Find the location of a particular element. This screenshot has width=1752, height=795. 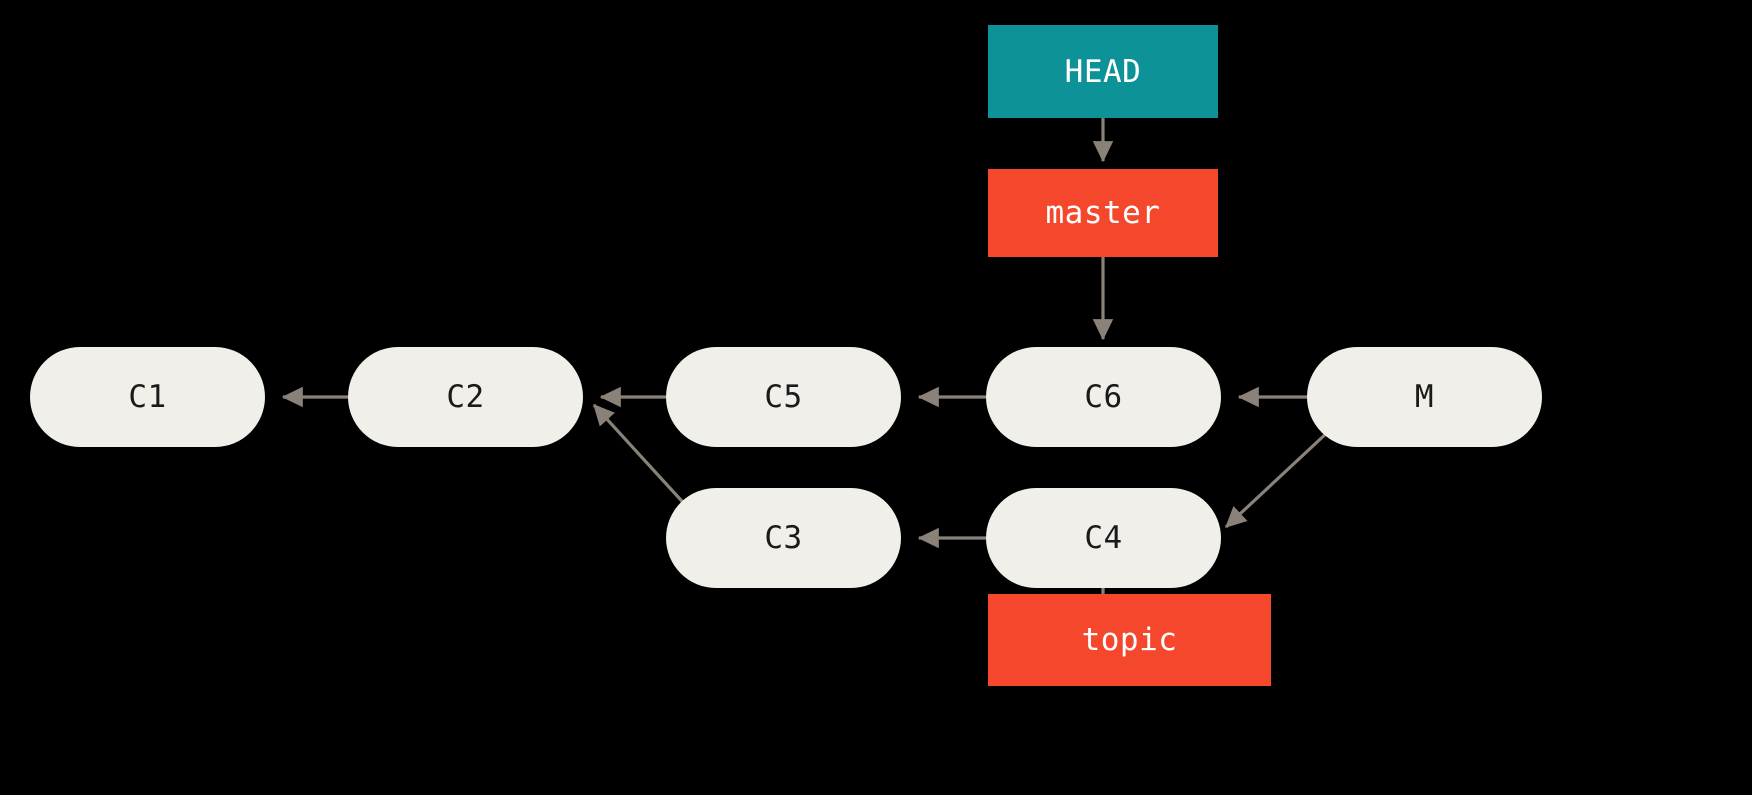

commit-label: C2 is located at coordinates (465, 397).